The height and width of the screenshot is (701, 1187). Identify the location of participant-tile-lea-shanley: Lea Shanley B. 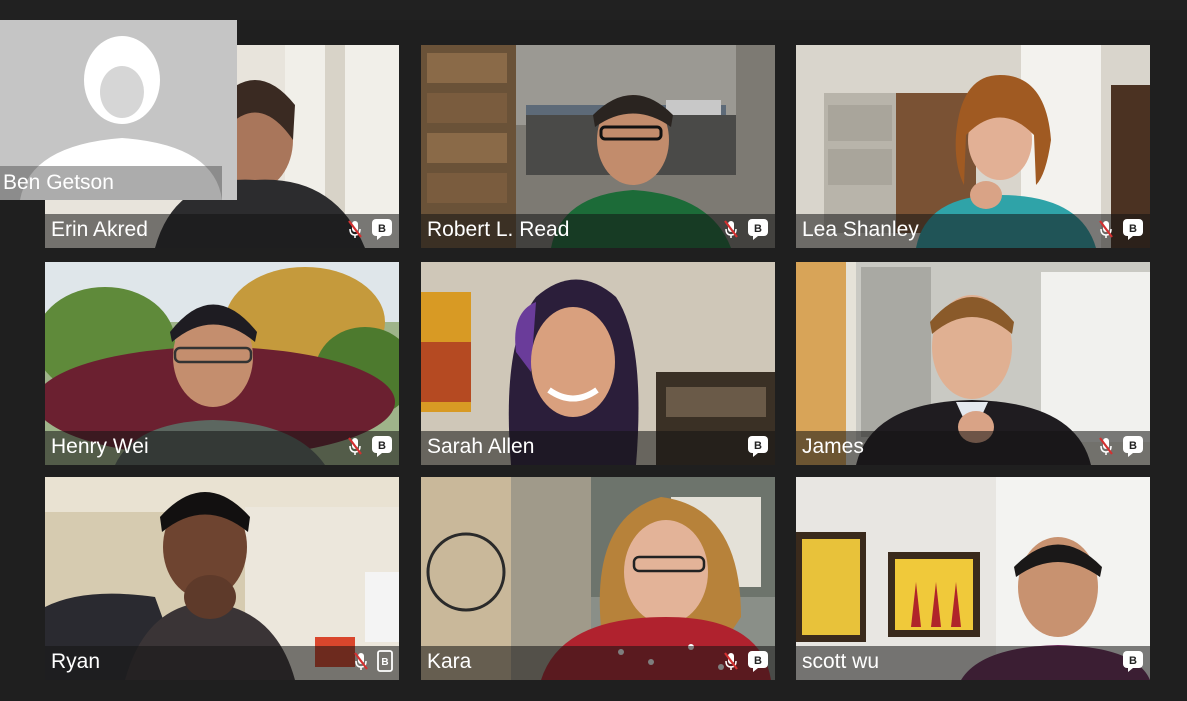
(973, 146).